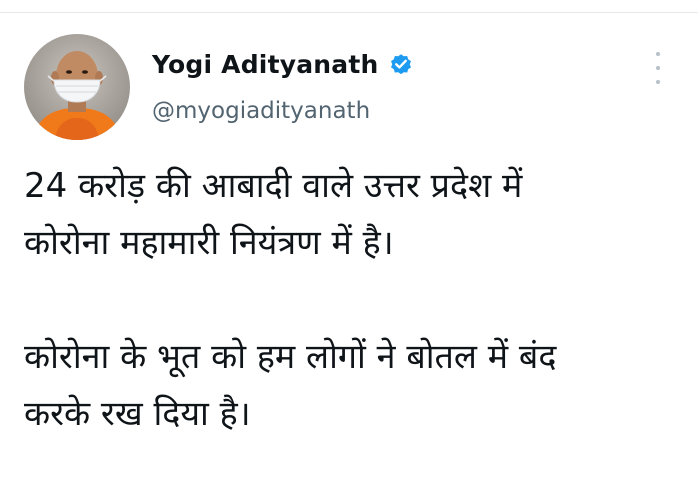 The width and height of the screenshot is (698, 480). I want to click on tweet-line: करके रख दिया है।, so click(137, 414).